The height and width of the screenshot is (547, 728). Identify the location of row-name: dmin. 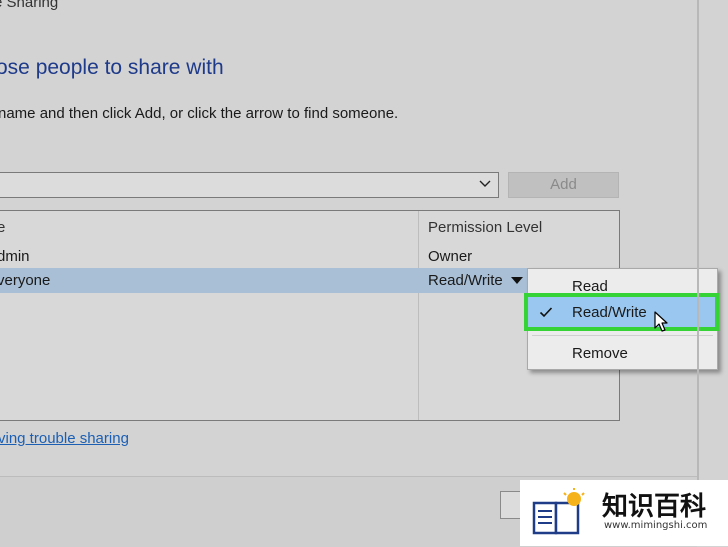
(15, 256).